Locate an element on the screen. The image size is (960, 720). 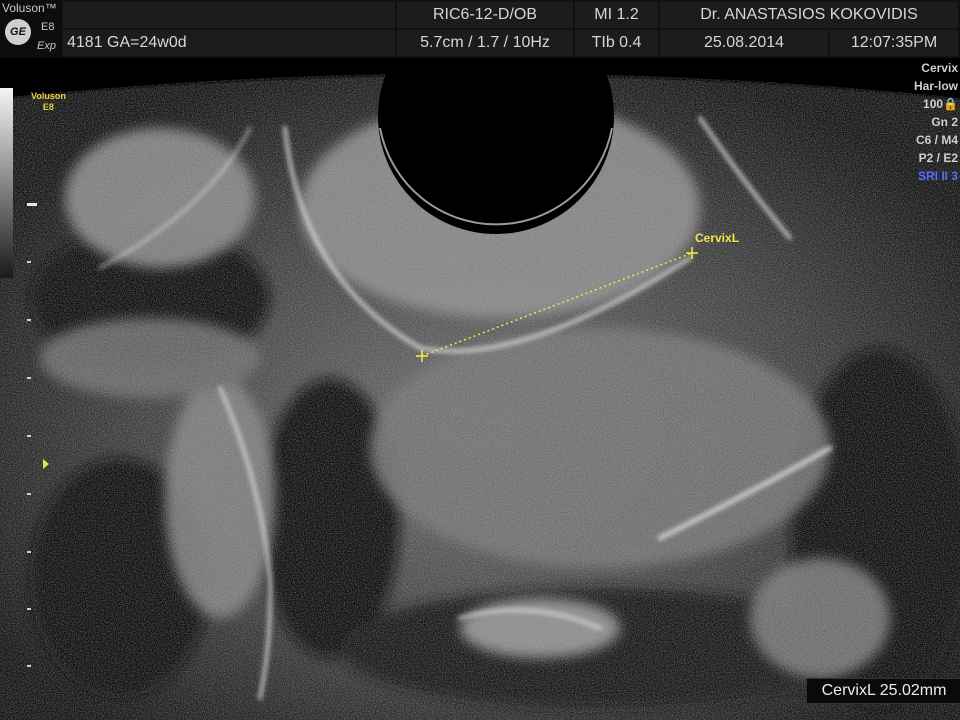
operator-name: Dr. ANASTASIOS KOKOVIDIS is located at coordinates (809, 15).